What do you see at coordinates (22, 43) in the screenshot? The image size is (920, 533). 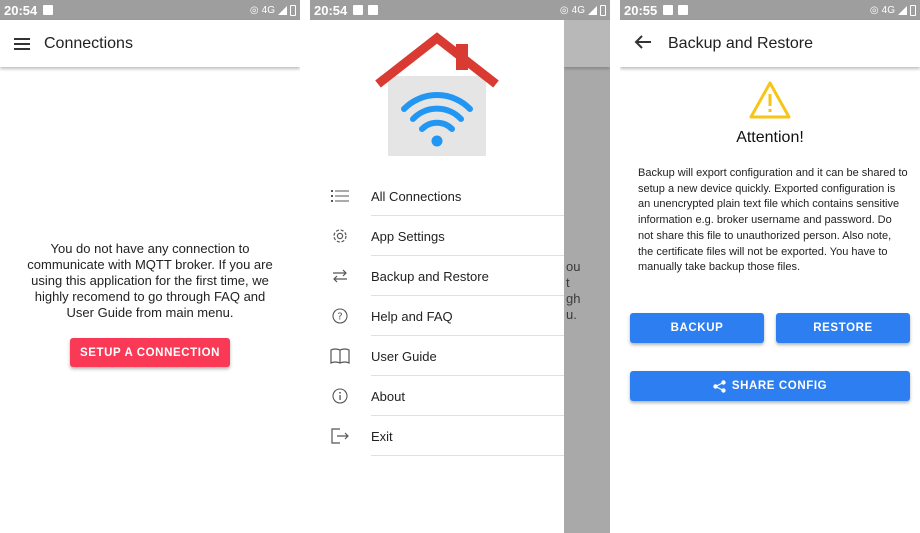 I see `hamburger-menu-icon` at bounding box center [22, 43].